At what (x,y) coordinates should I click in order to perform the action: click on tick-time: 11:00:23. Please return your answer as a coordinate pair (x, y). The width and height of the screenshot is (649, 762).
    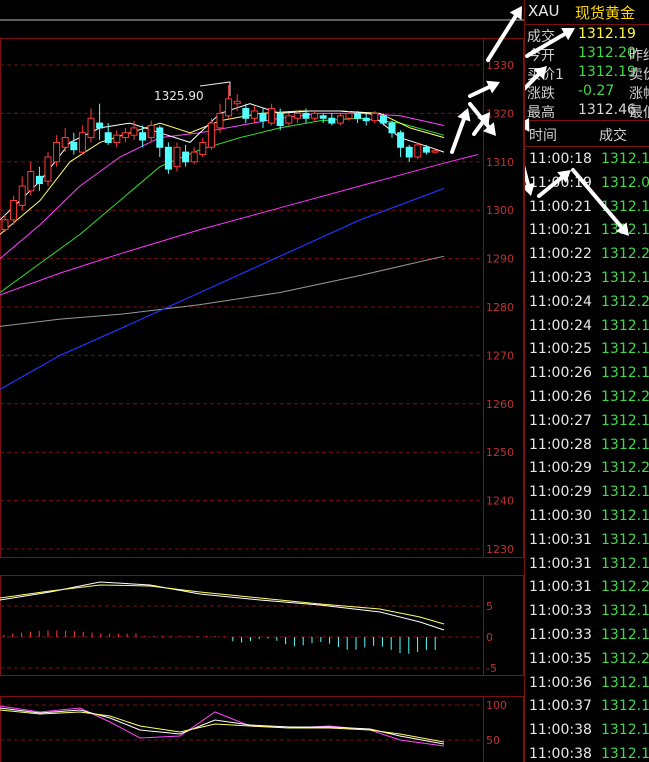
    Looking at the image, I should click on (560, 277).